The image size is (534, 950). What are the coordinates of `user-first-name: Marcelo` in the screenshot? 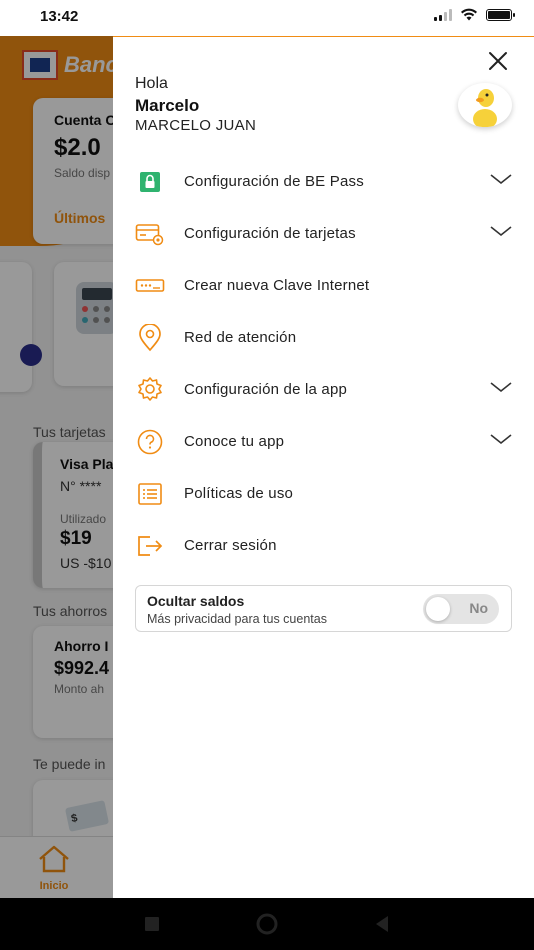 It's located at (167, 105).